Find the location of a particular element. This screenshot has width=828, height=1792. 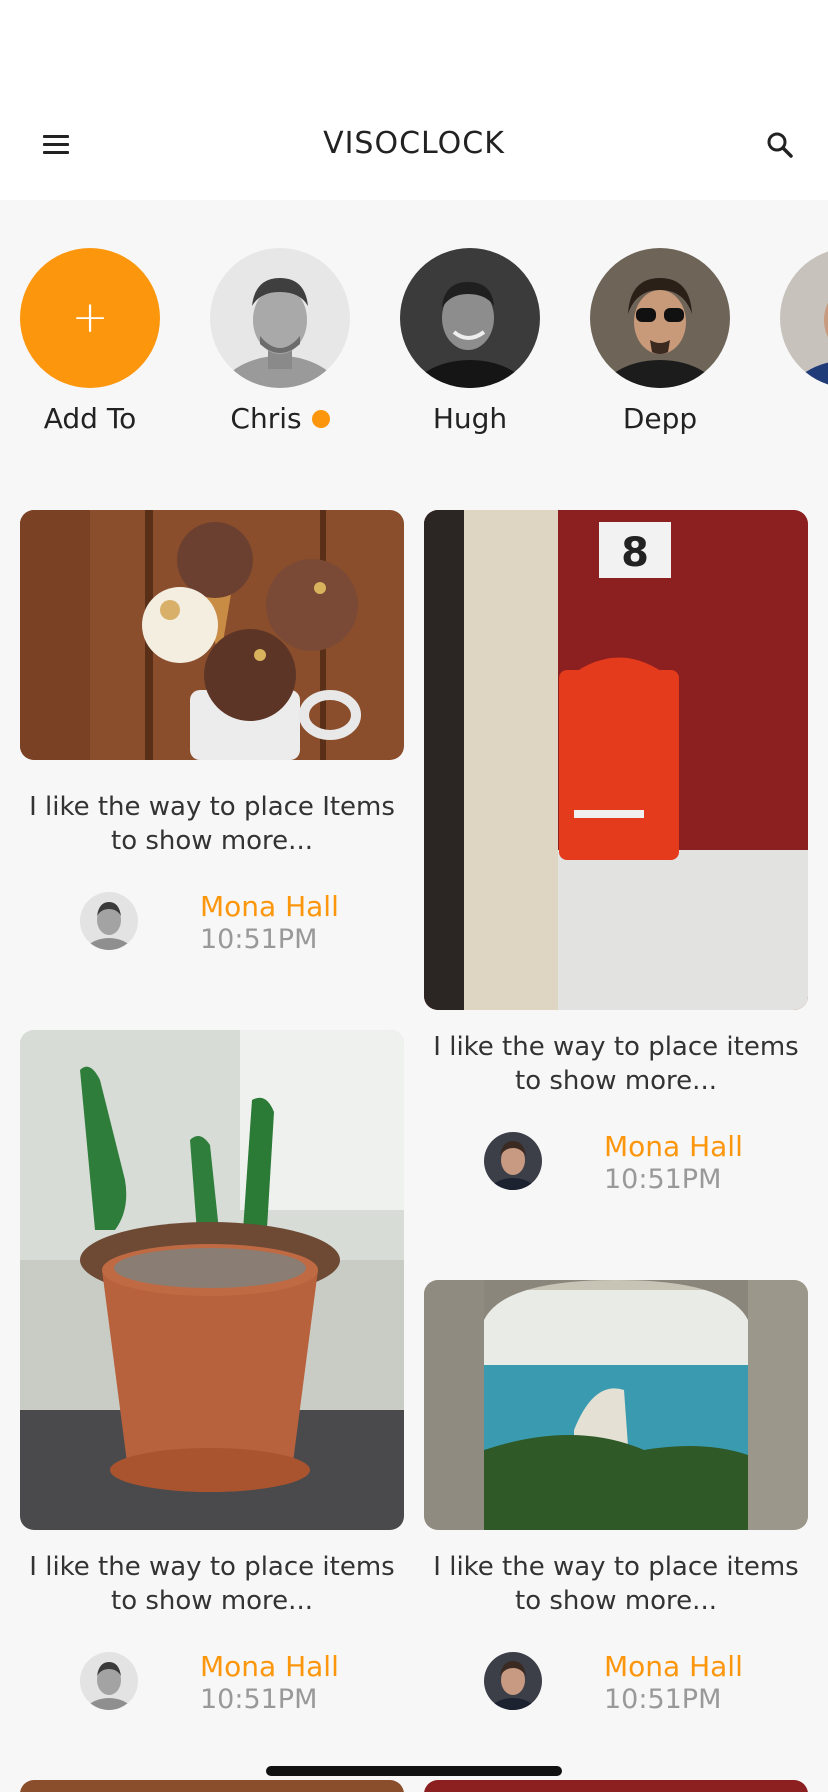

app-header: VISOCLOCK is located at coordinates (414, 100).